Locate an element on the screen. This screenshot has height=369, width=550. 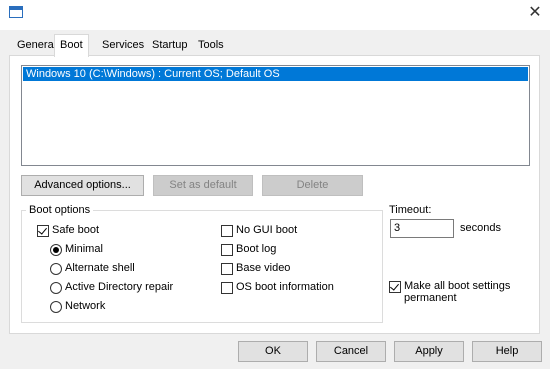
base-video-checkbox is located at coordinates (227, 269).